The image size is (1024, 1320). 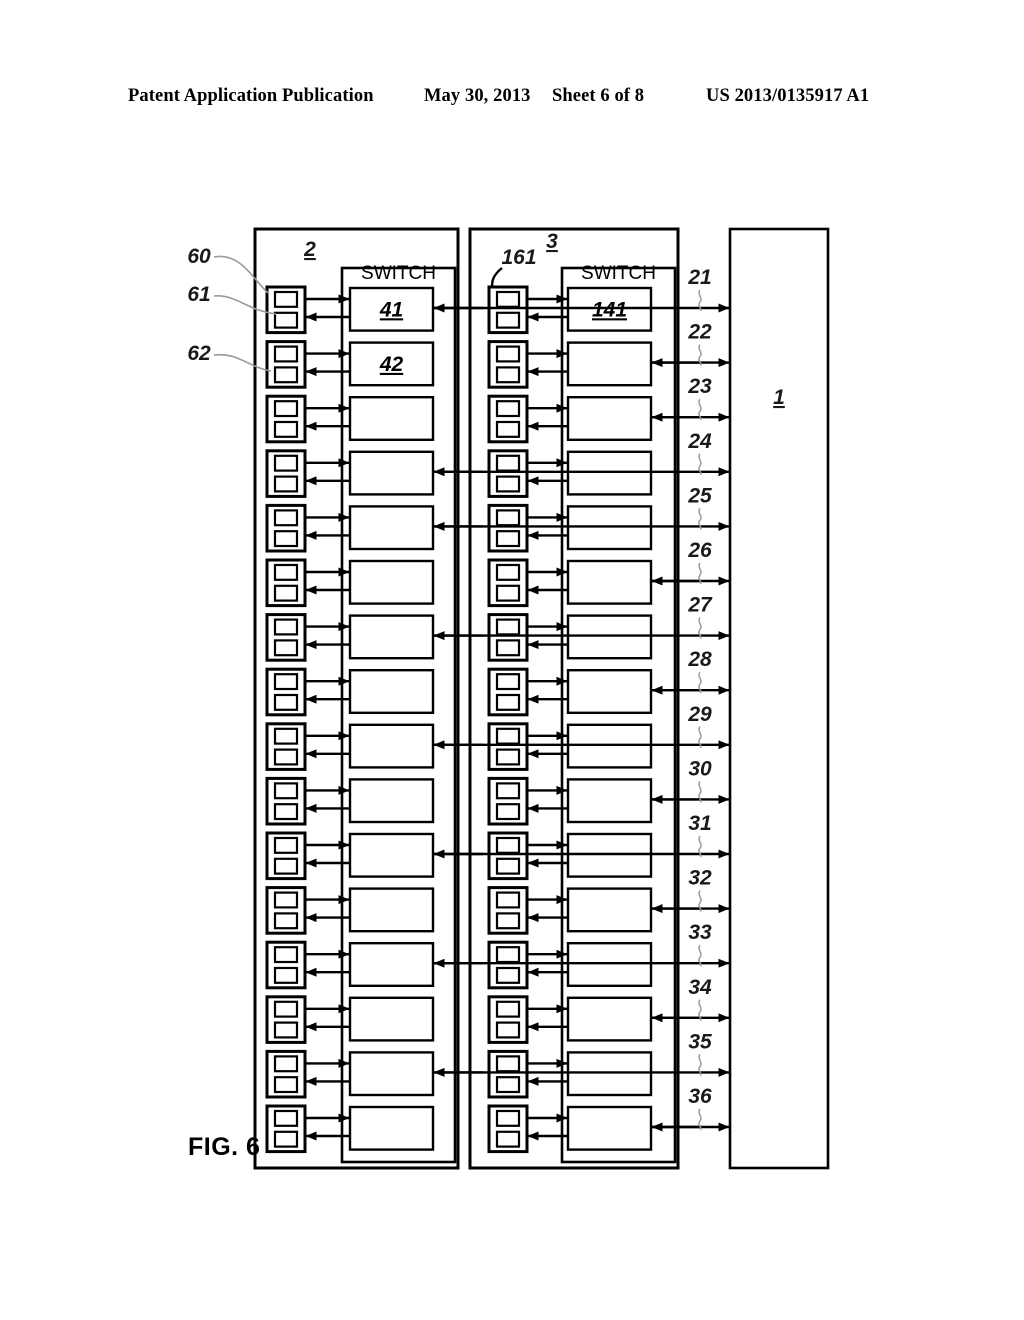 What do you see at coordinates (398, 273) in the screenshot?
I see `switch-left-title: SWITCH` at bounding box center [398, 273].